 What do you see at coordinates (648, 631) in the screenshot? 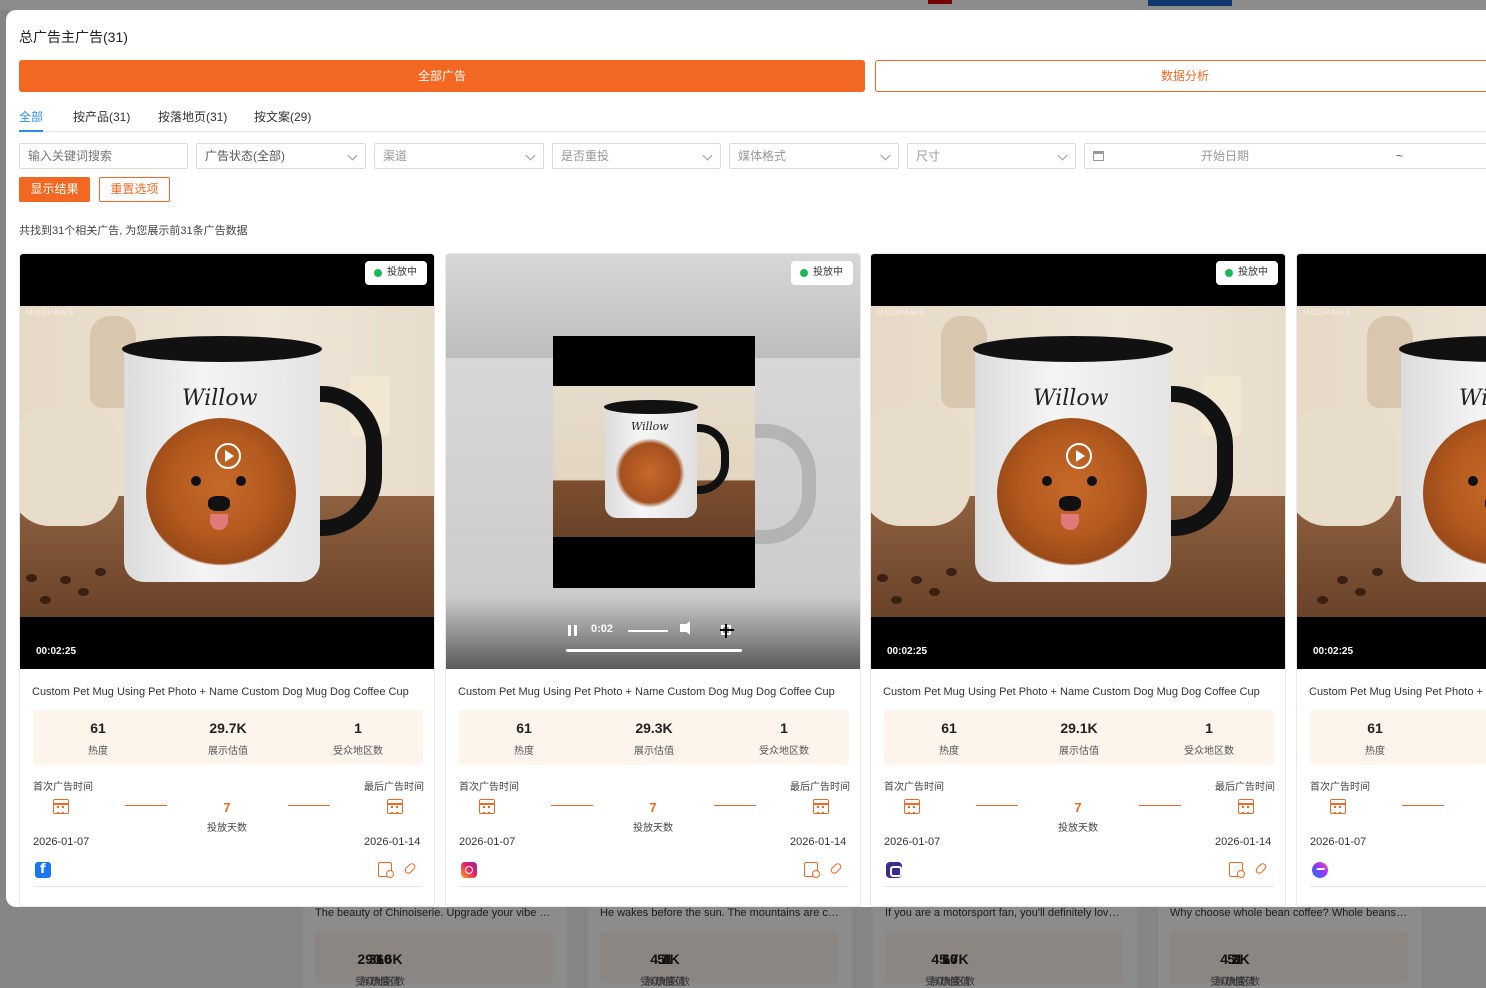
I see `volume-slider` at bounding box center [648, 631].